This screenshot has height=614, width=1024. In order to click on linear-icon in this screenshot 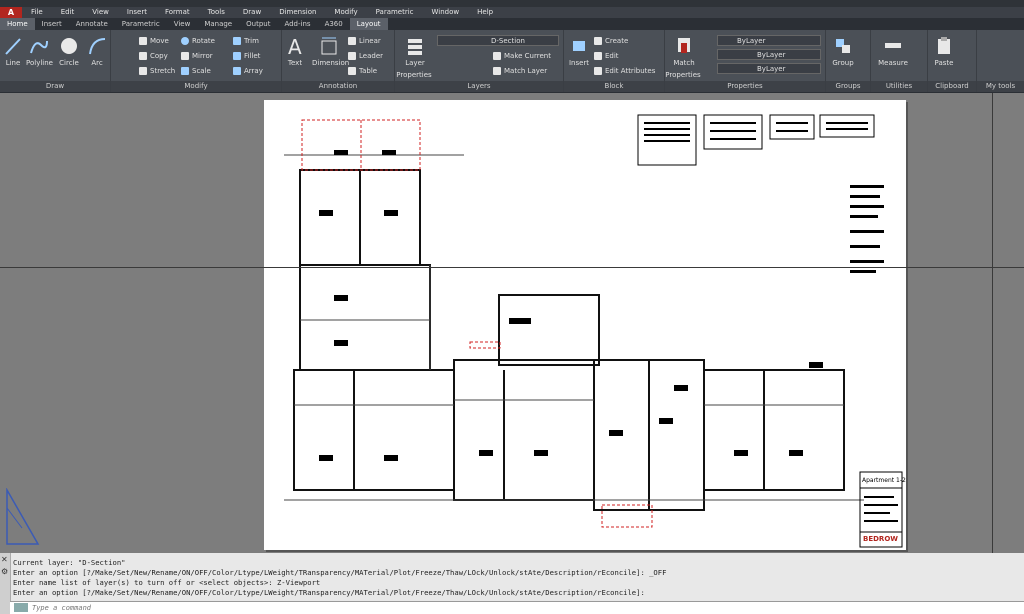, I will do `click(352, 40)`.